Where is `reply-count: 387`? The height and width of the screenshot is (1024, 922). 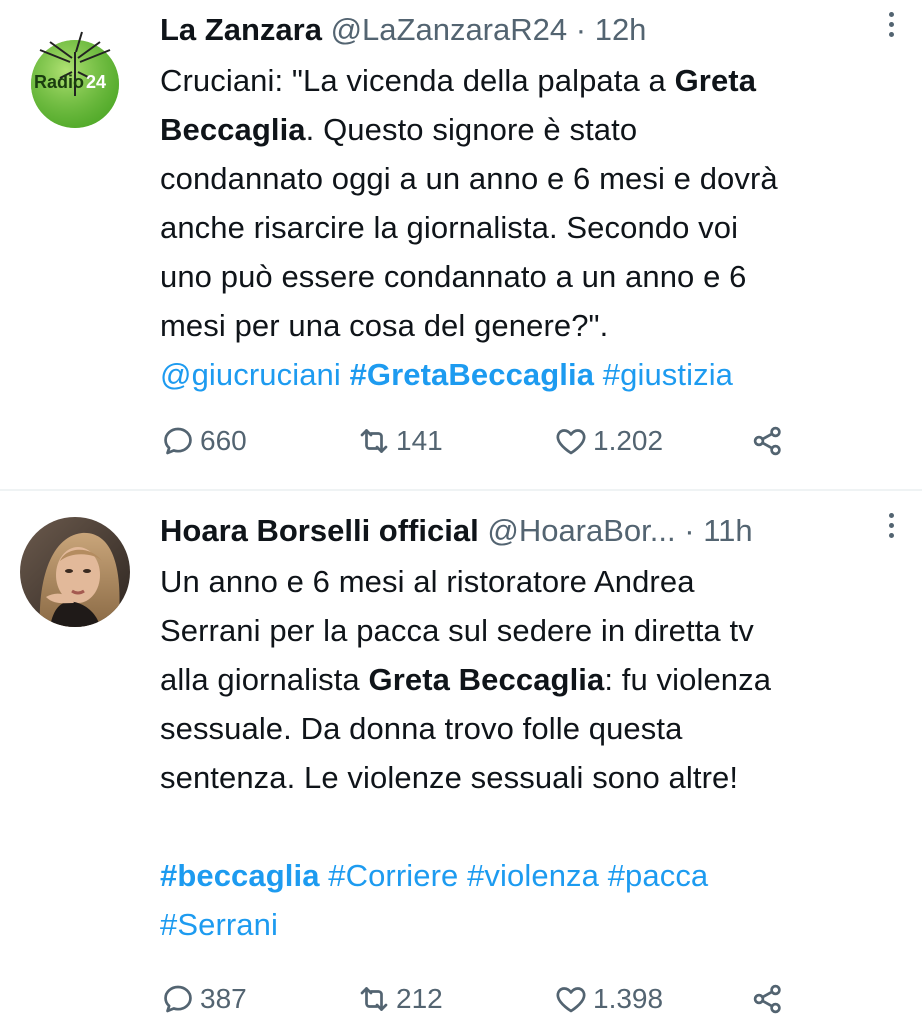 reply-count: 387 is located at coordinates (223, 998).